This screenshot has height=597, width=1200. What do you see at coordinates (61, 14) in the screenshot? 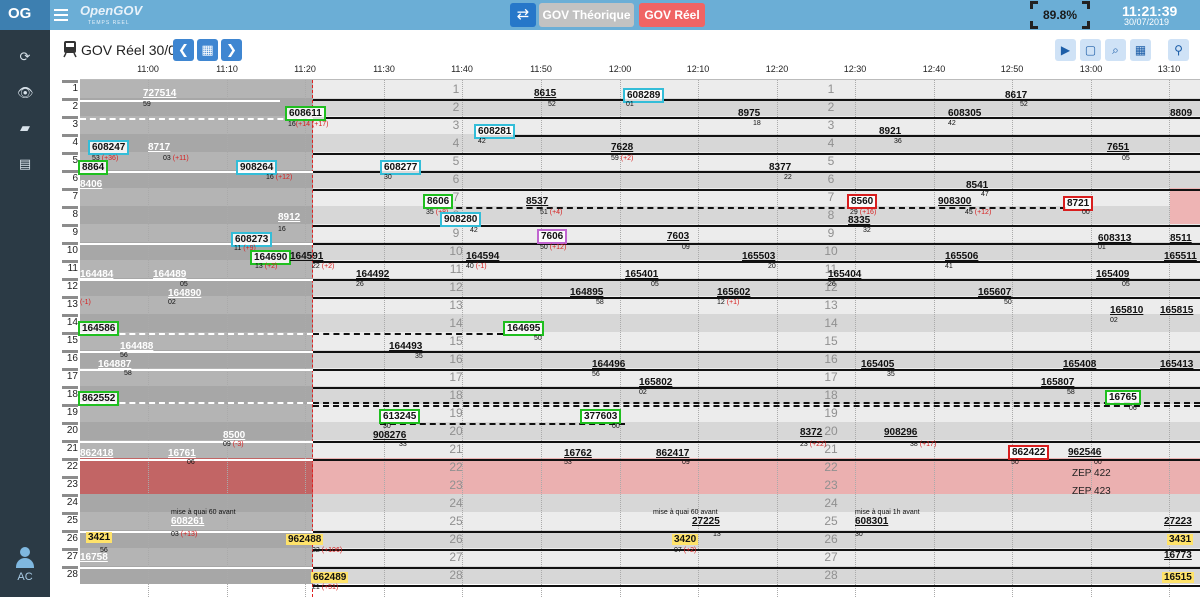
I see `menu-icon` at bounding box center [61, 14].